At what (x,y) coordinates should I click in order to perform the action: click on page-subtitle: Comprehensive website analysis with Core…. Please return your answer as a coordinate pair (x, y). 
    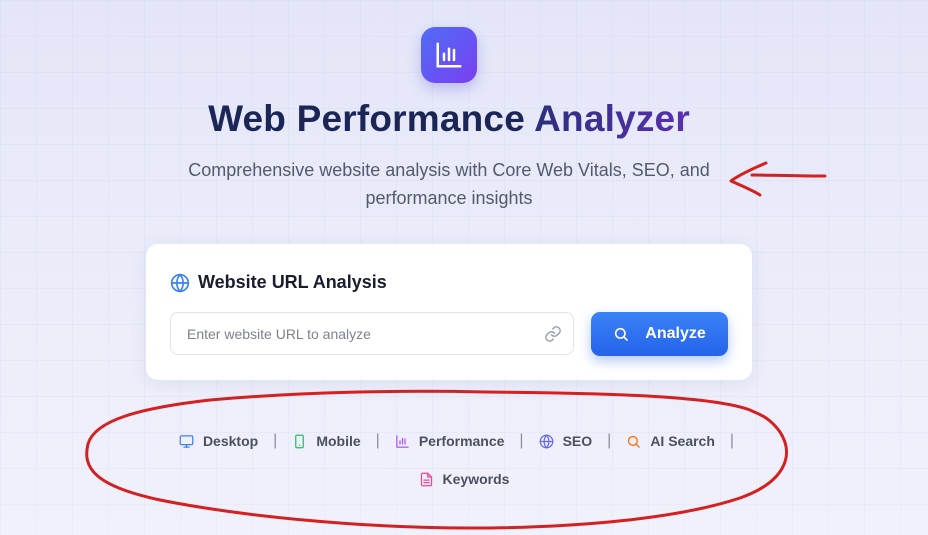
    Looking at the image, I should click on (449, 184).